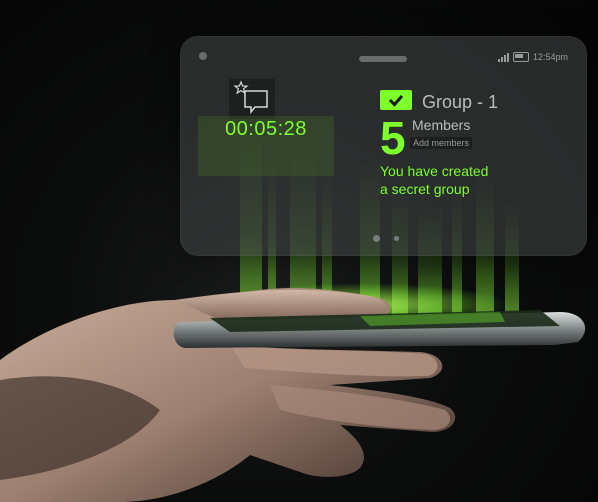  I want to click on status-time: 12:54pm, so click(551, 57).